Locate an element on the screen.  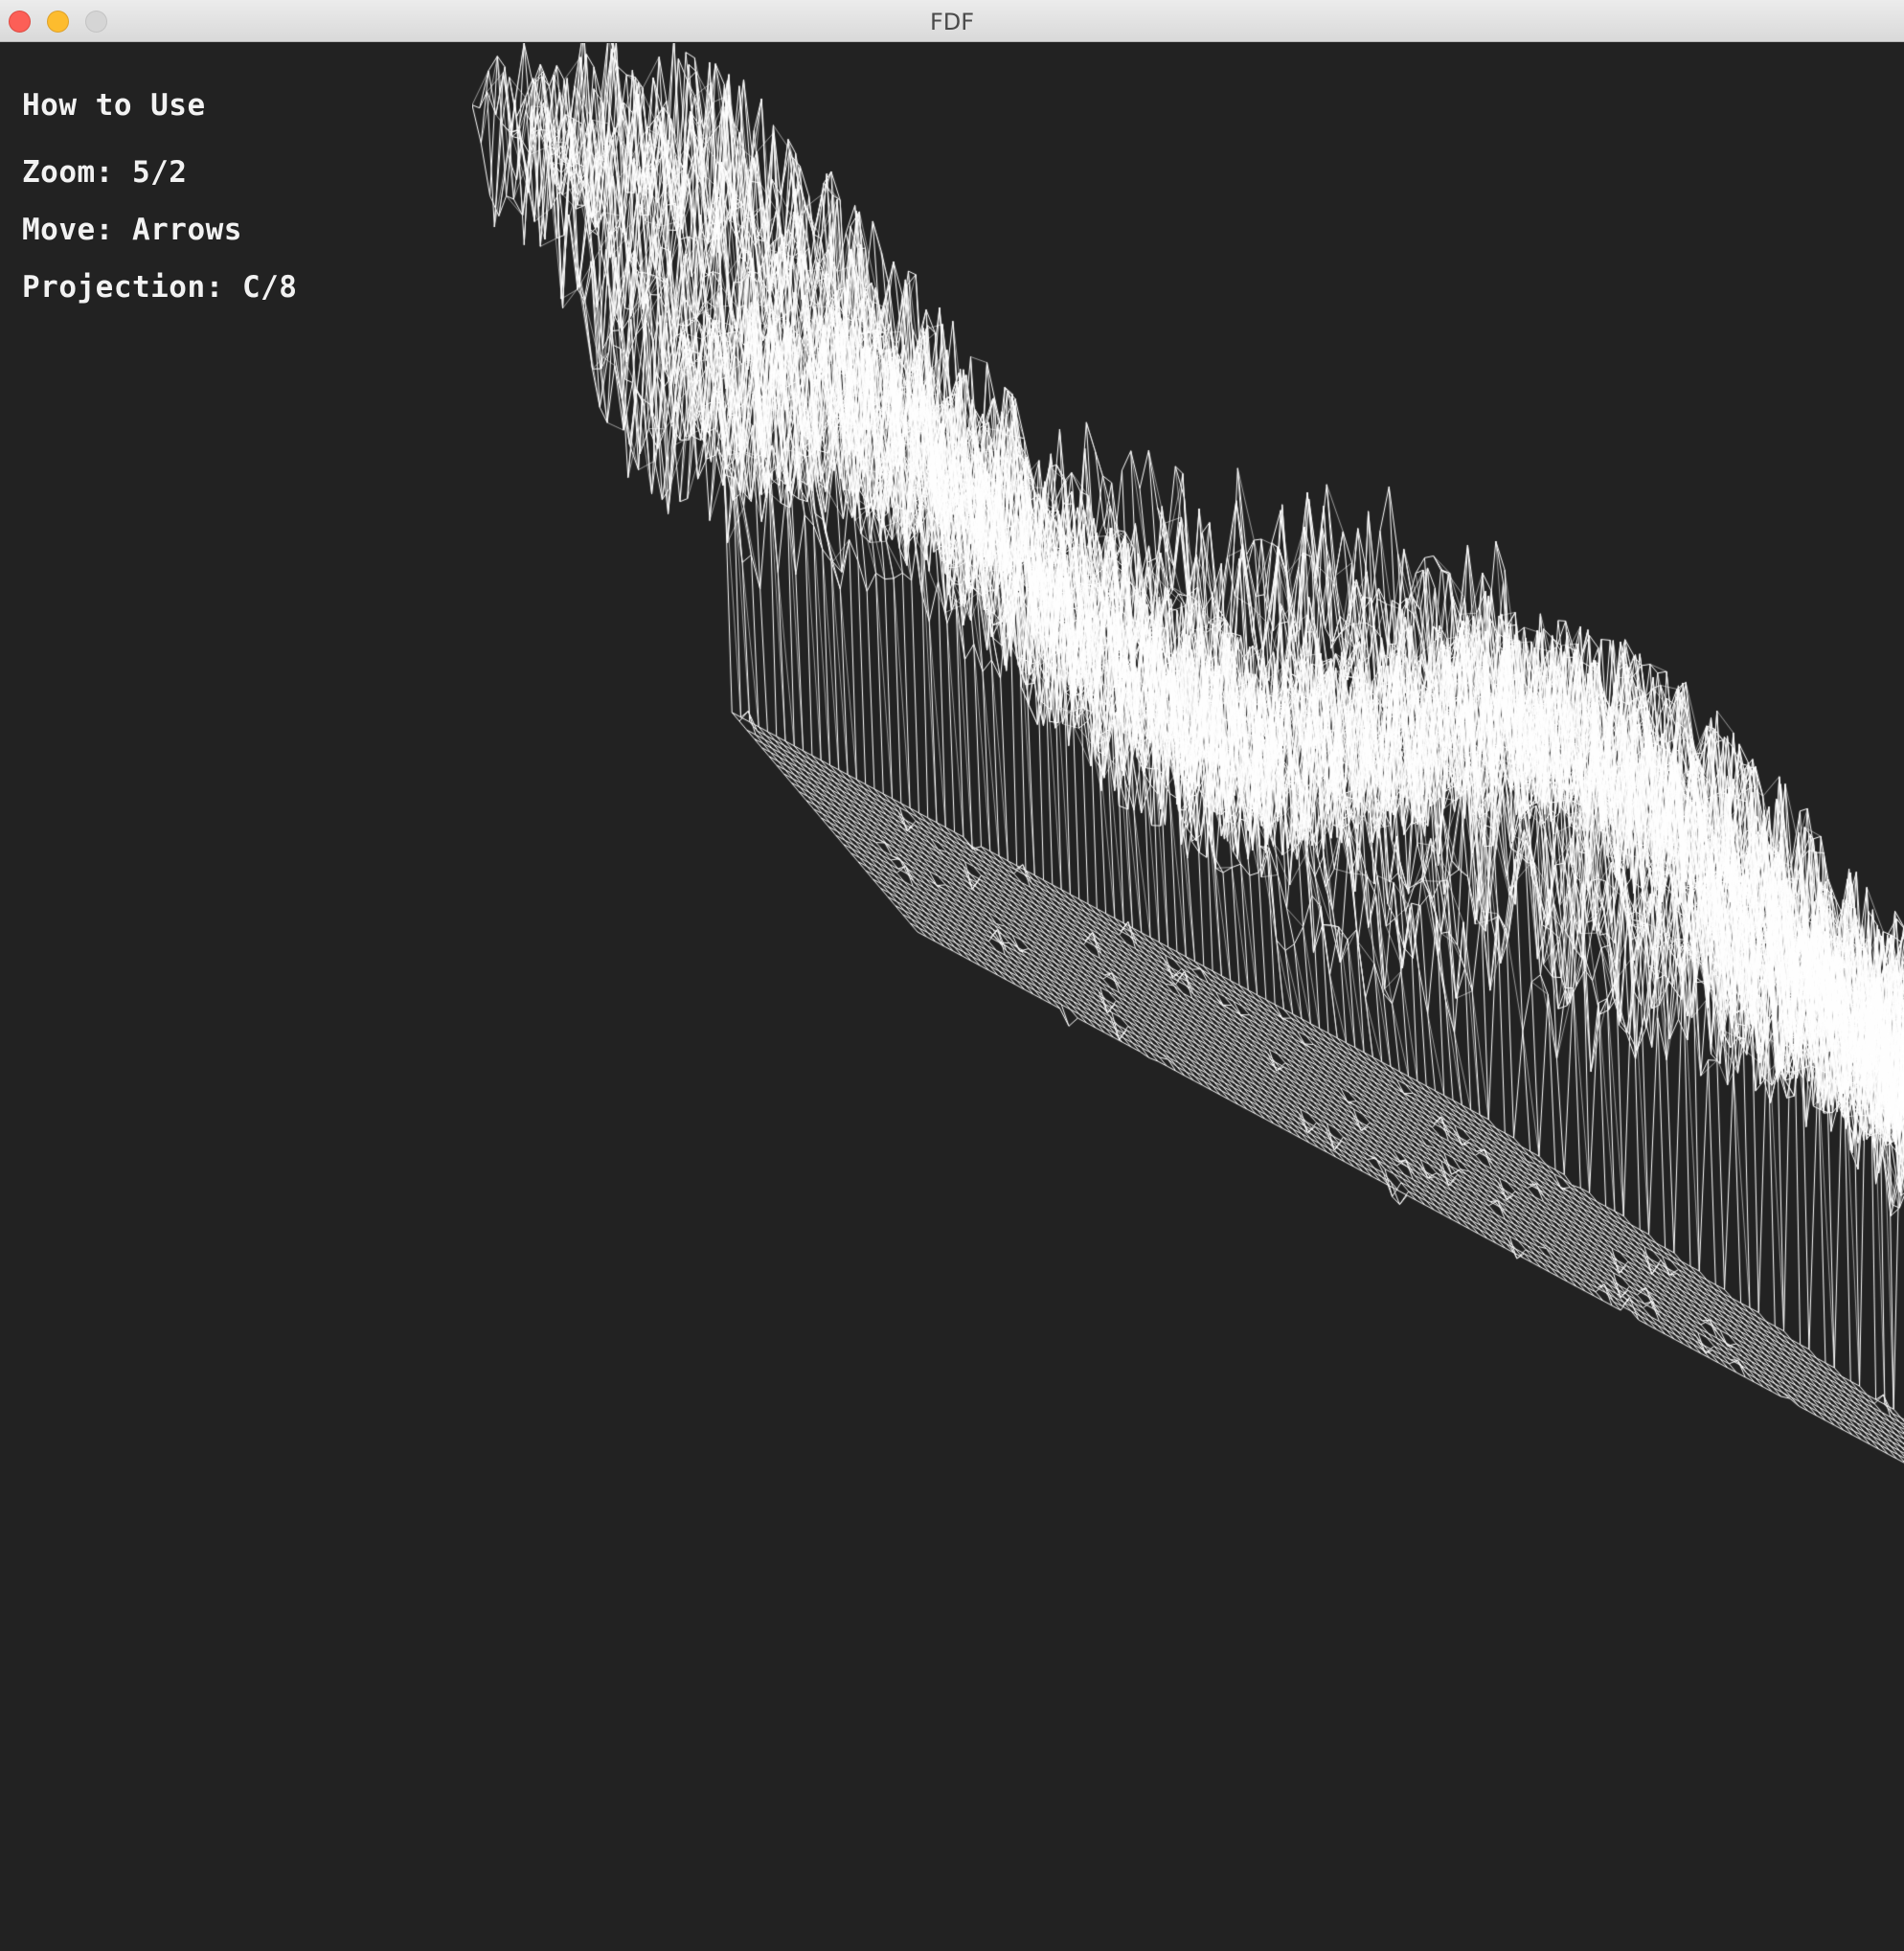
title-bar: FDF is located at coordinates (952, 21).